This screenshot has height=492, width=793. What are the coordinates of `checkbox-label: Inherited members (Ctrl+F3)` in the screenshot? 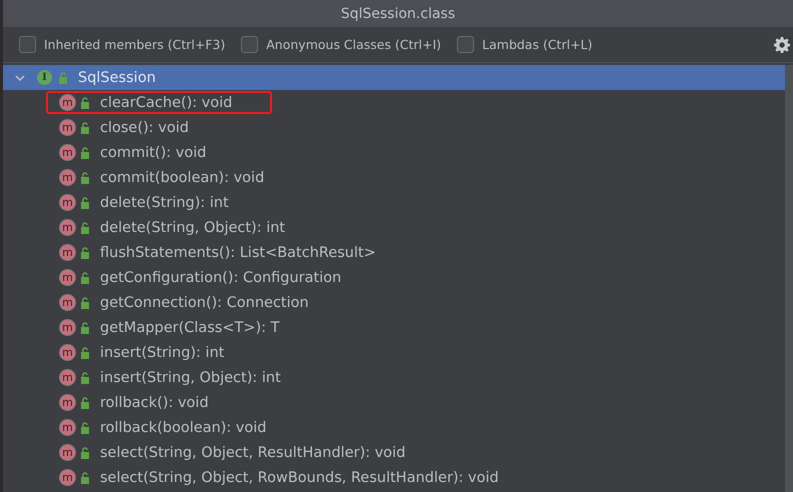 It's located at (135, 44).